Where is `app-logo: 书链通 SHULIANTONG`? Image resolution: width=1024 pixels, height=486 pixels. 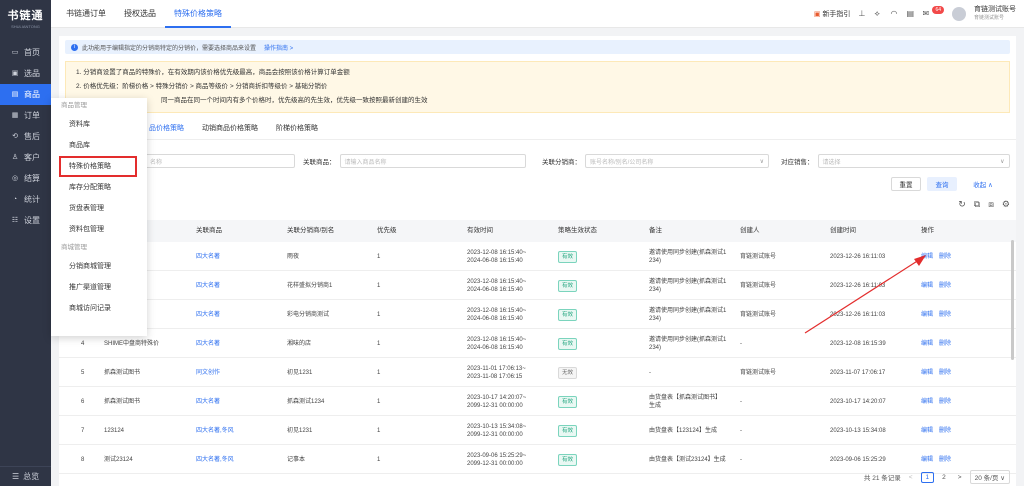 app-logo: 书链通 SHULIANTONG is located at coordinates (25, 18).